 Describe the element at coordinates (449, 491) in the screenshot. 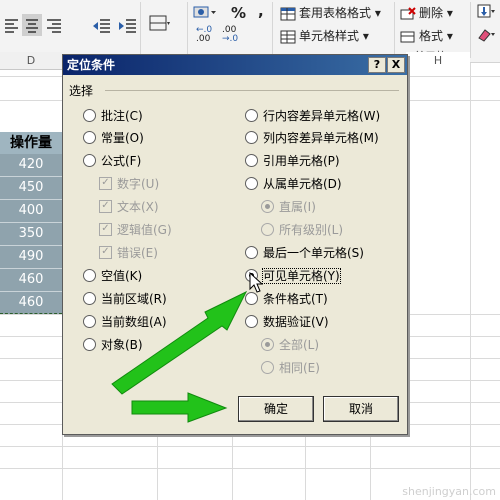

I see `watermark: shenjingyan.com` at that location.